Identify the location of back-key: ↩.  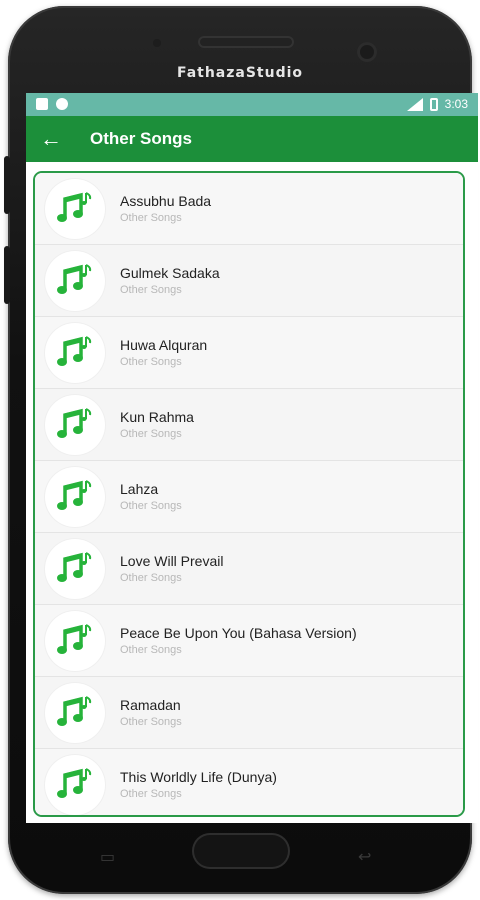
(364, 857).